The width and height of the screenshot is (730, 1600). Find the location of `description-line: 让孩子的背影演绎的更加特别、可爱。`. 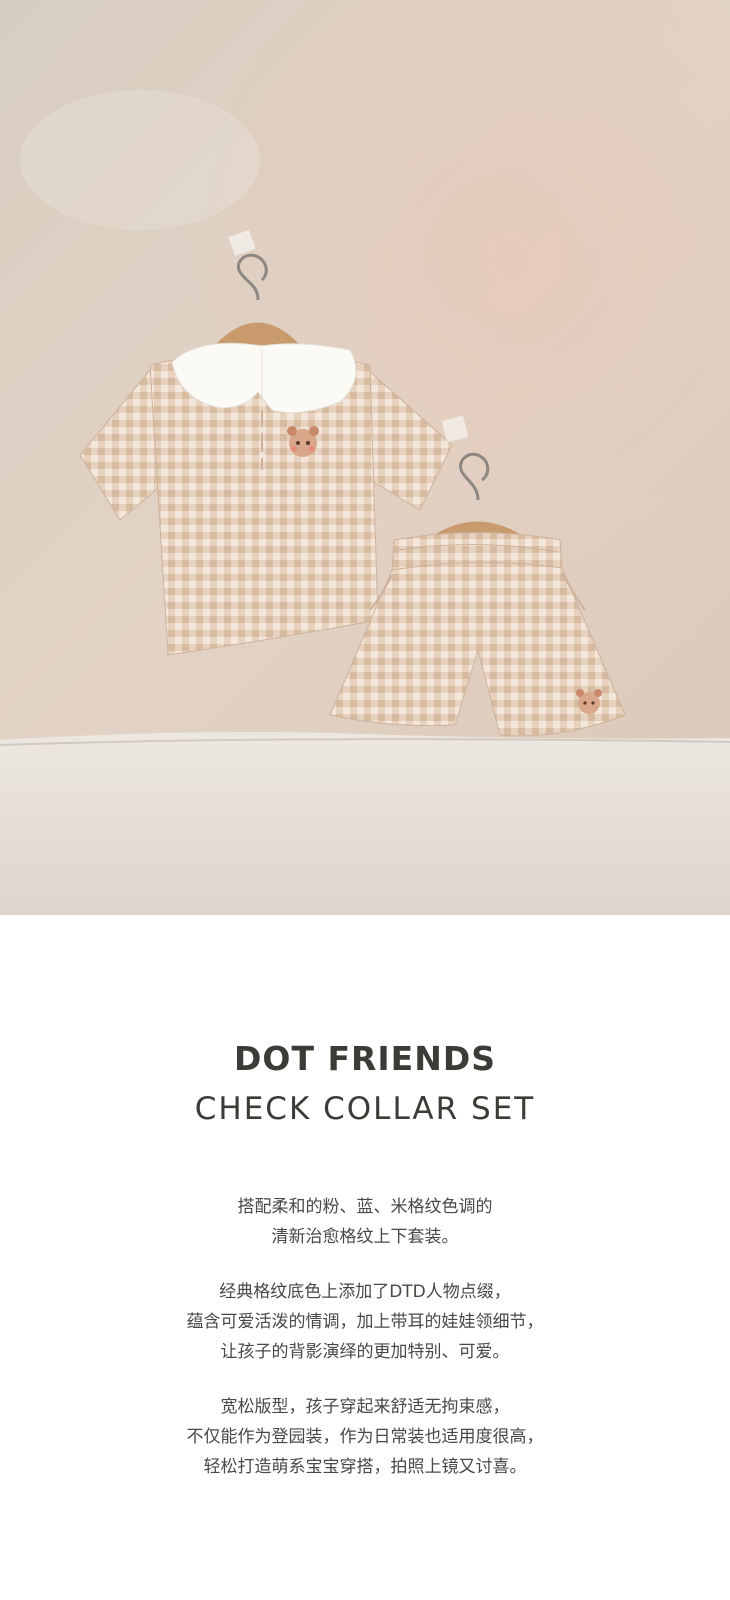

description-line: 让孩子的背影演绎的更加特别、可爱。 is located at coordinates (365, 1352).